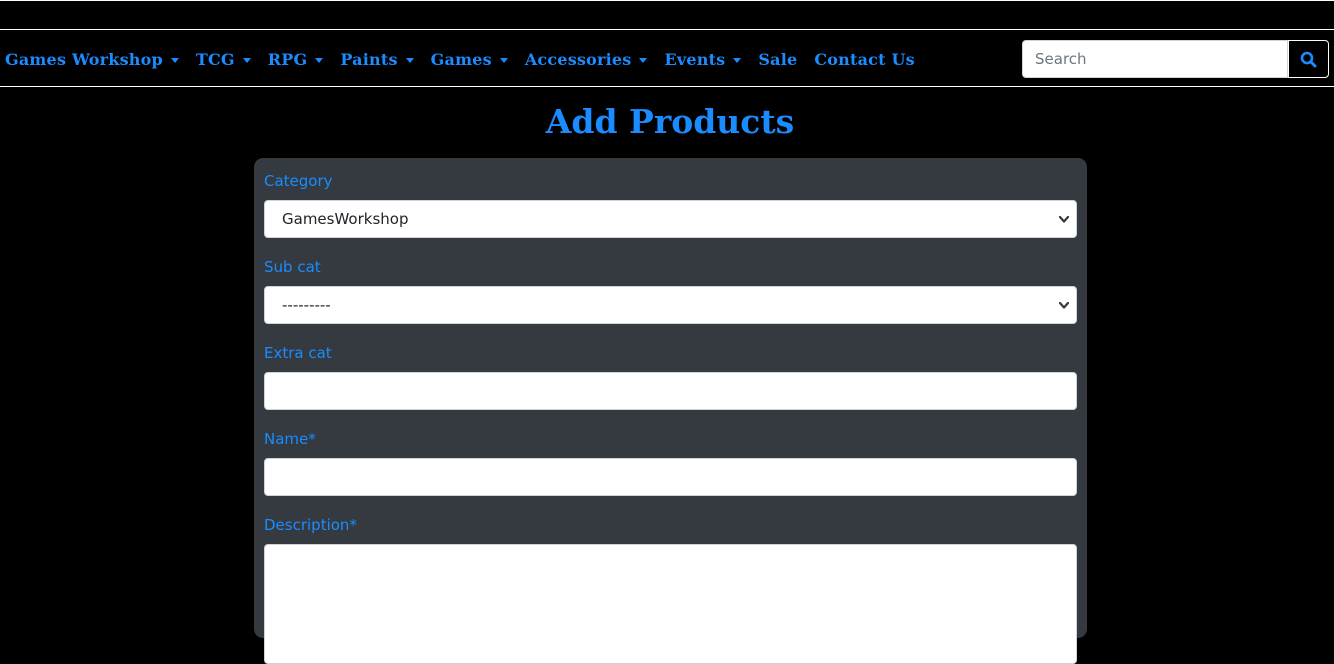 Image resolution: width=1334 pixels, height=664 pixels. I want to click on nav-item-label: Accessories, so click(578, 59).